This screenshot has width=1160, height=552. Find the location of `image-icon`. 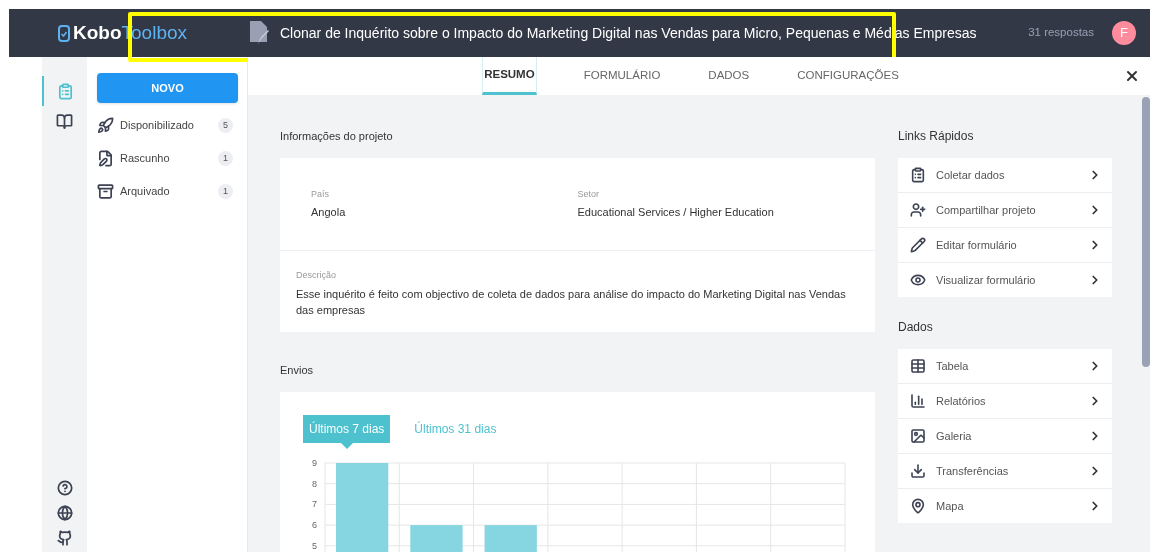

image-icon is located at coordinates (918, 436).